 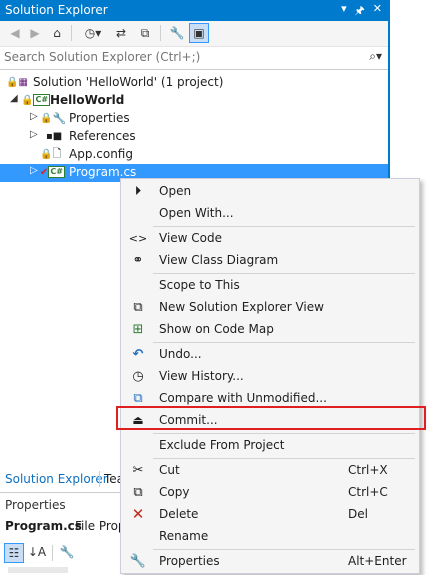 What do you see at coordinates (43, 526) in the screenshot?
I see `object-name: Program.cs` at bounding box center [43, 526].